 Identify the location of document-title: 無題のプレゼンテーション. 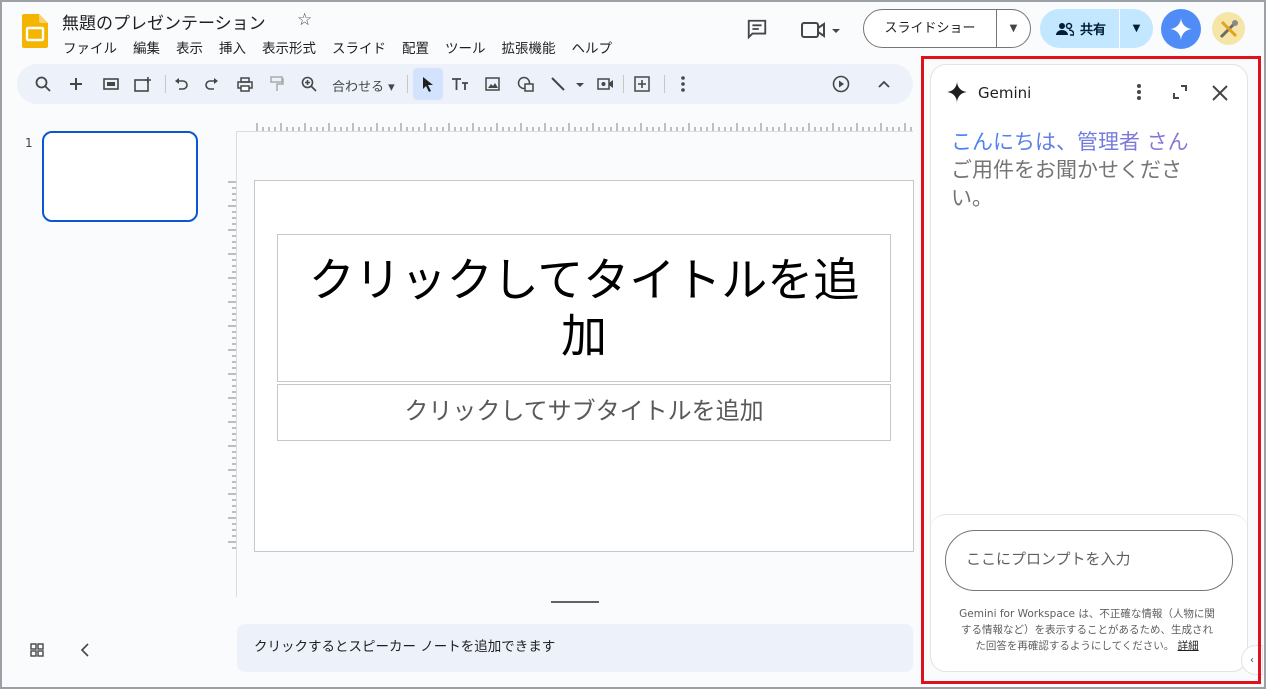
(164, 21).